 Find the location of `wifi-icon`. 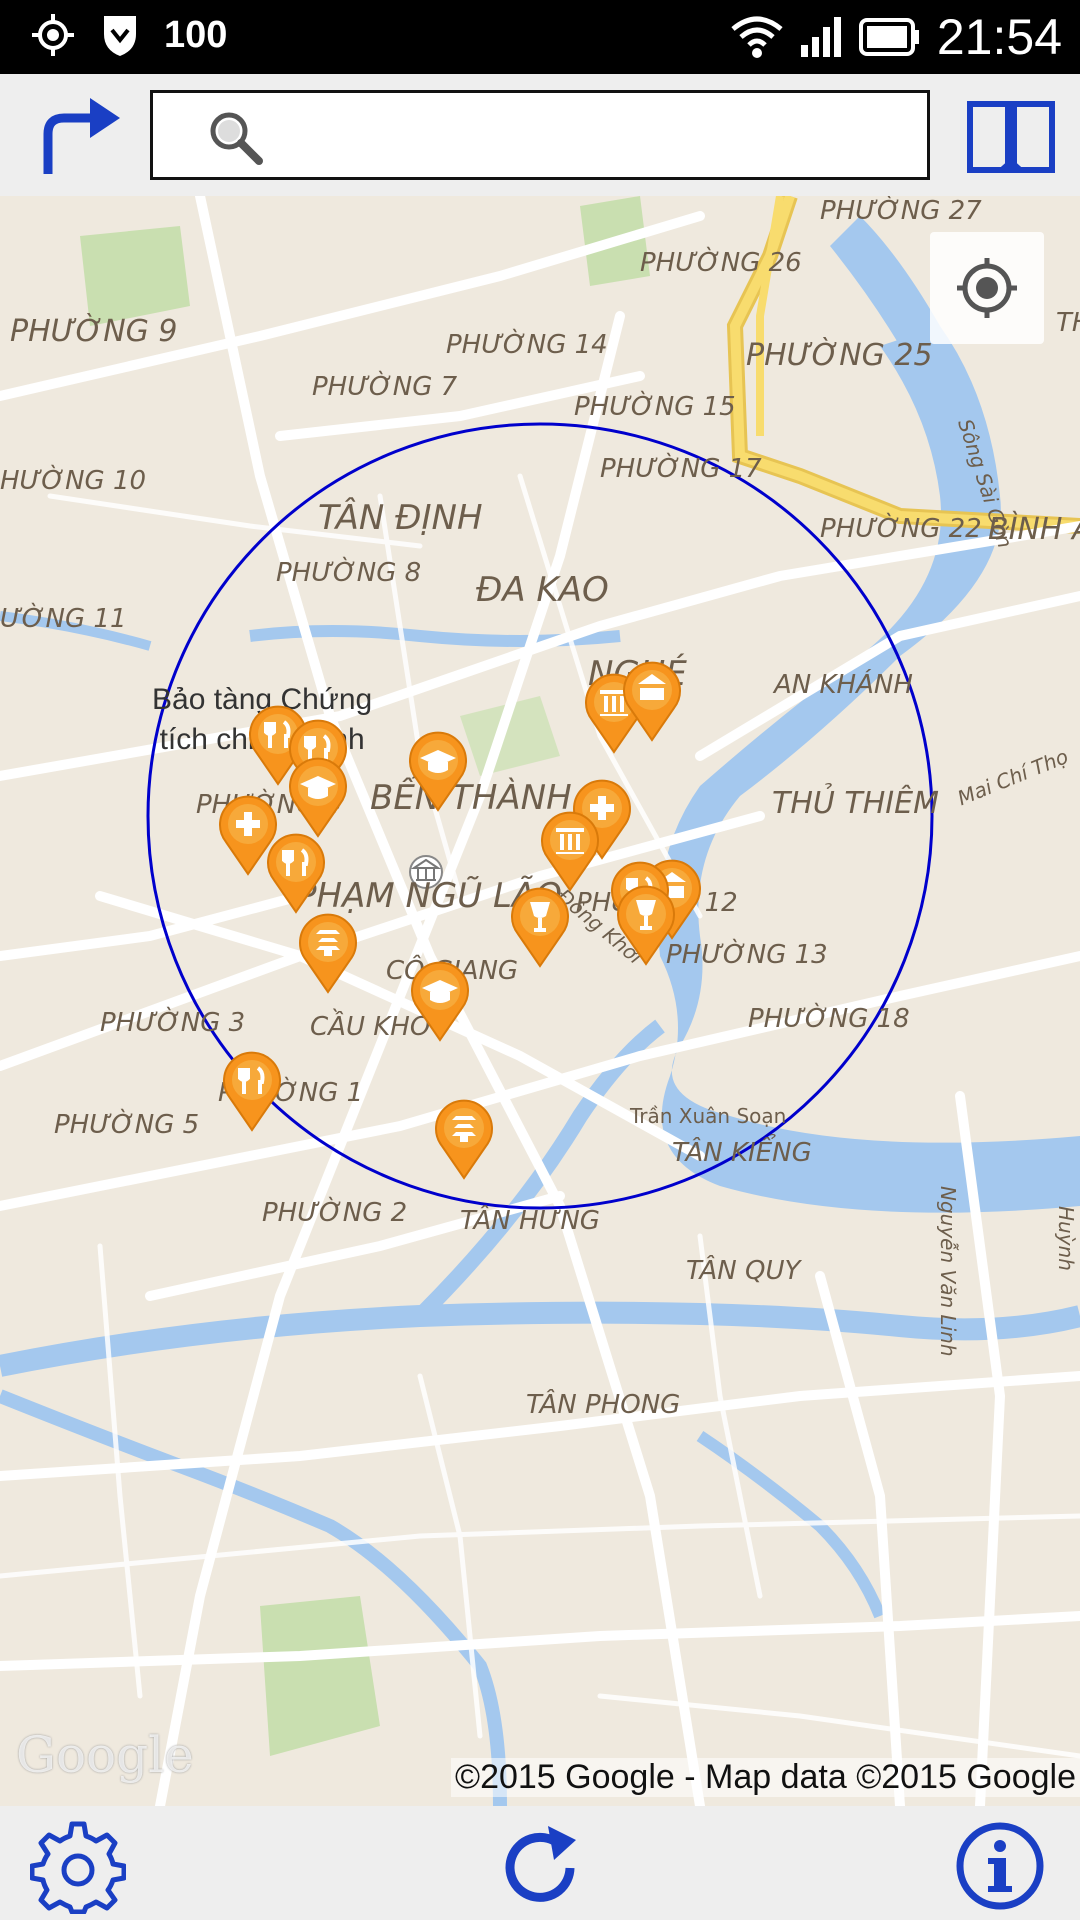

wifi-icon is located at coordinates (757, 37).